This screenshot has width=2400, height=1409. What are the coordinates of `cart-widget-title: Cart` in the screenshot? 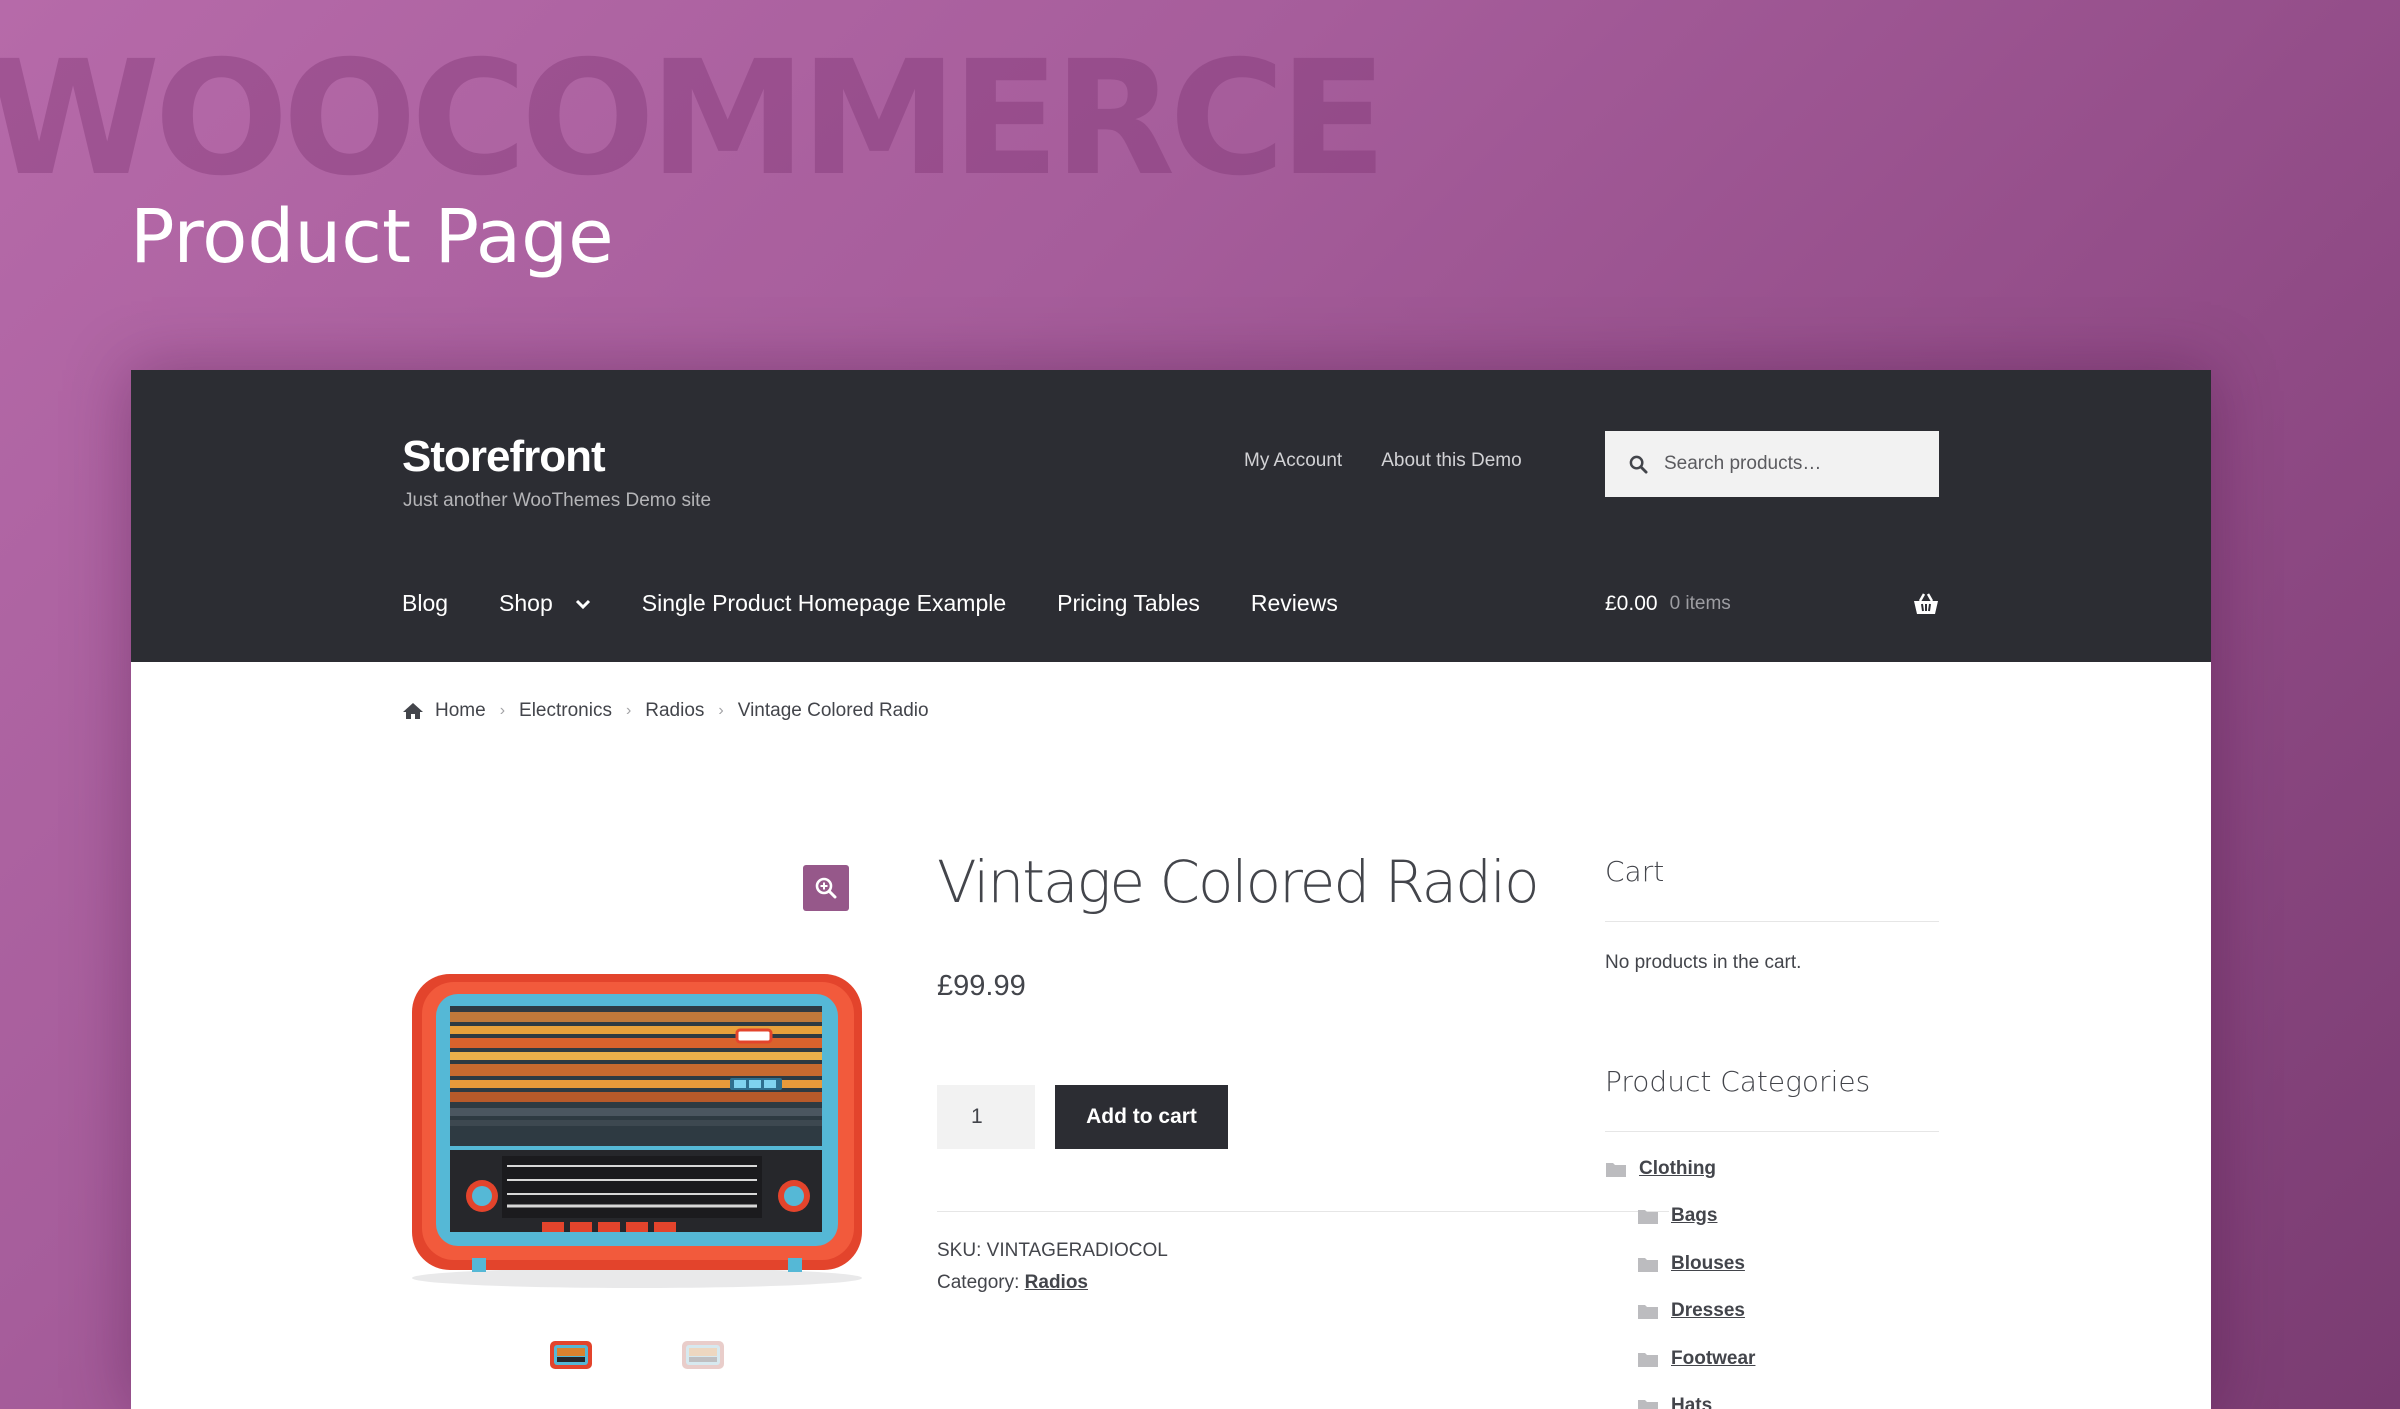 It's located at (1635, 871).